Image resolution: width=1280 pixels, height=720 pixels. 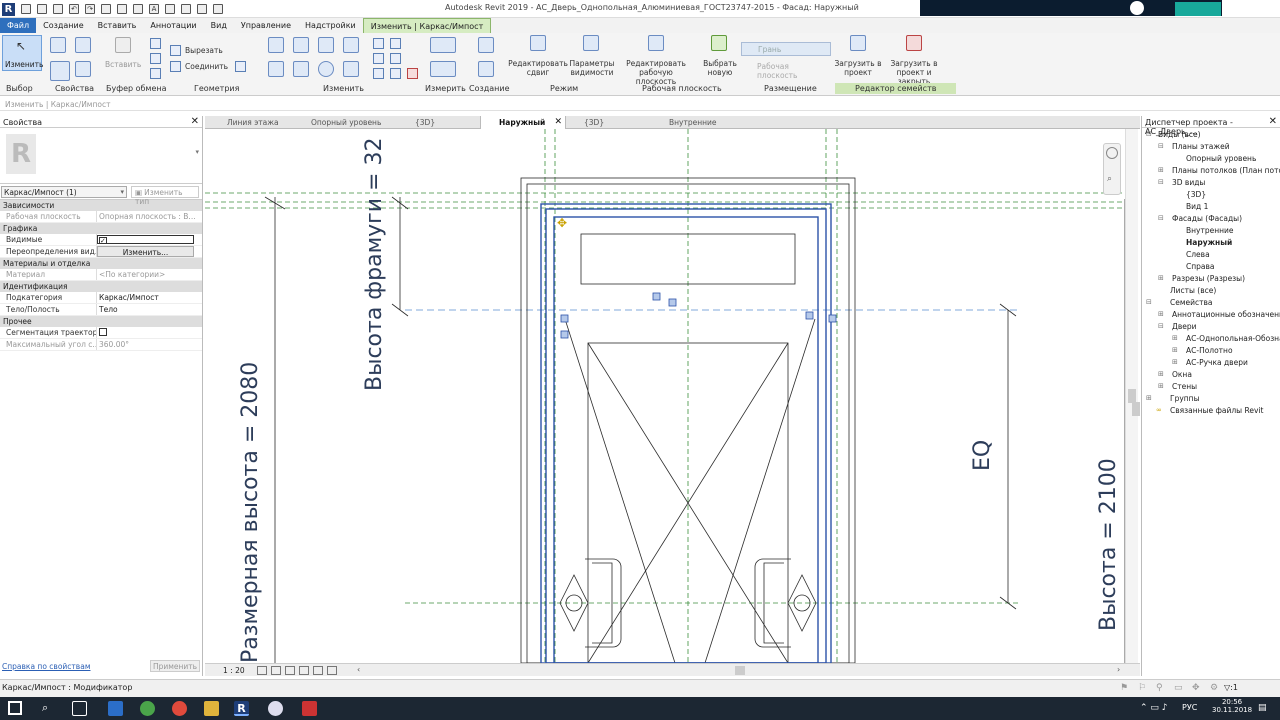 What do you see at coordinates (720, 68) in the screenshot?
I see `pick-new-button: Выбрать новую` at bounding box center [720, 68].